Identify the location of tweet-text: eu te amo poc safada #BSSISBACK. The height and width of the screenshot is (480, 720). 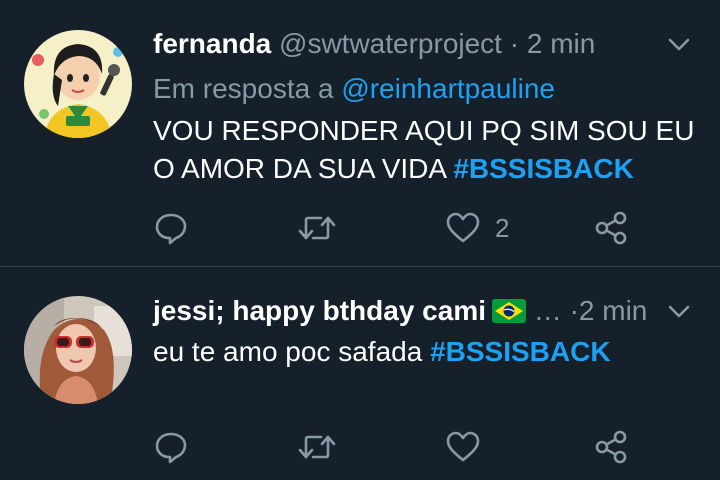
(426, 352).